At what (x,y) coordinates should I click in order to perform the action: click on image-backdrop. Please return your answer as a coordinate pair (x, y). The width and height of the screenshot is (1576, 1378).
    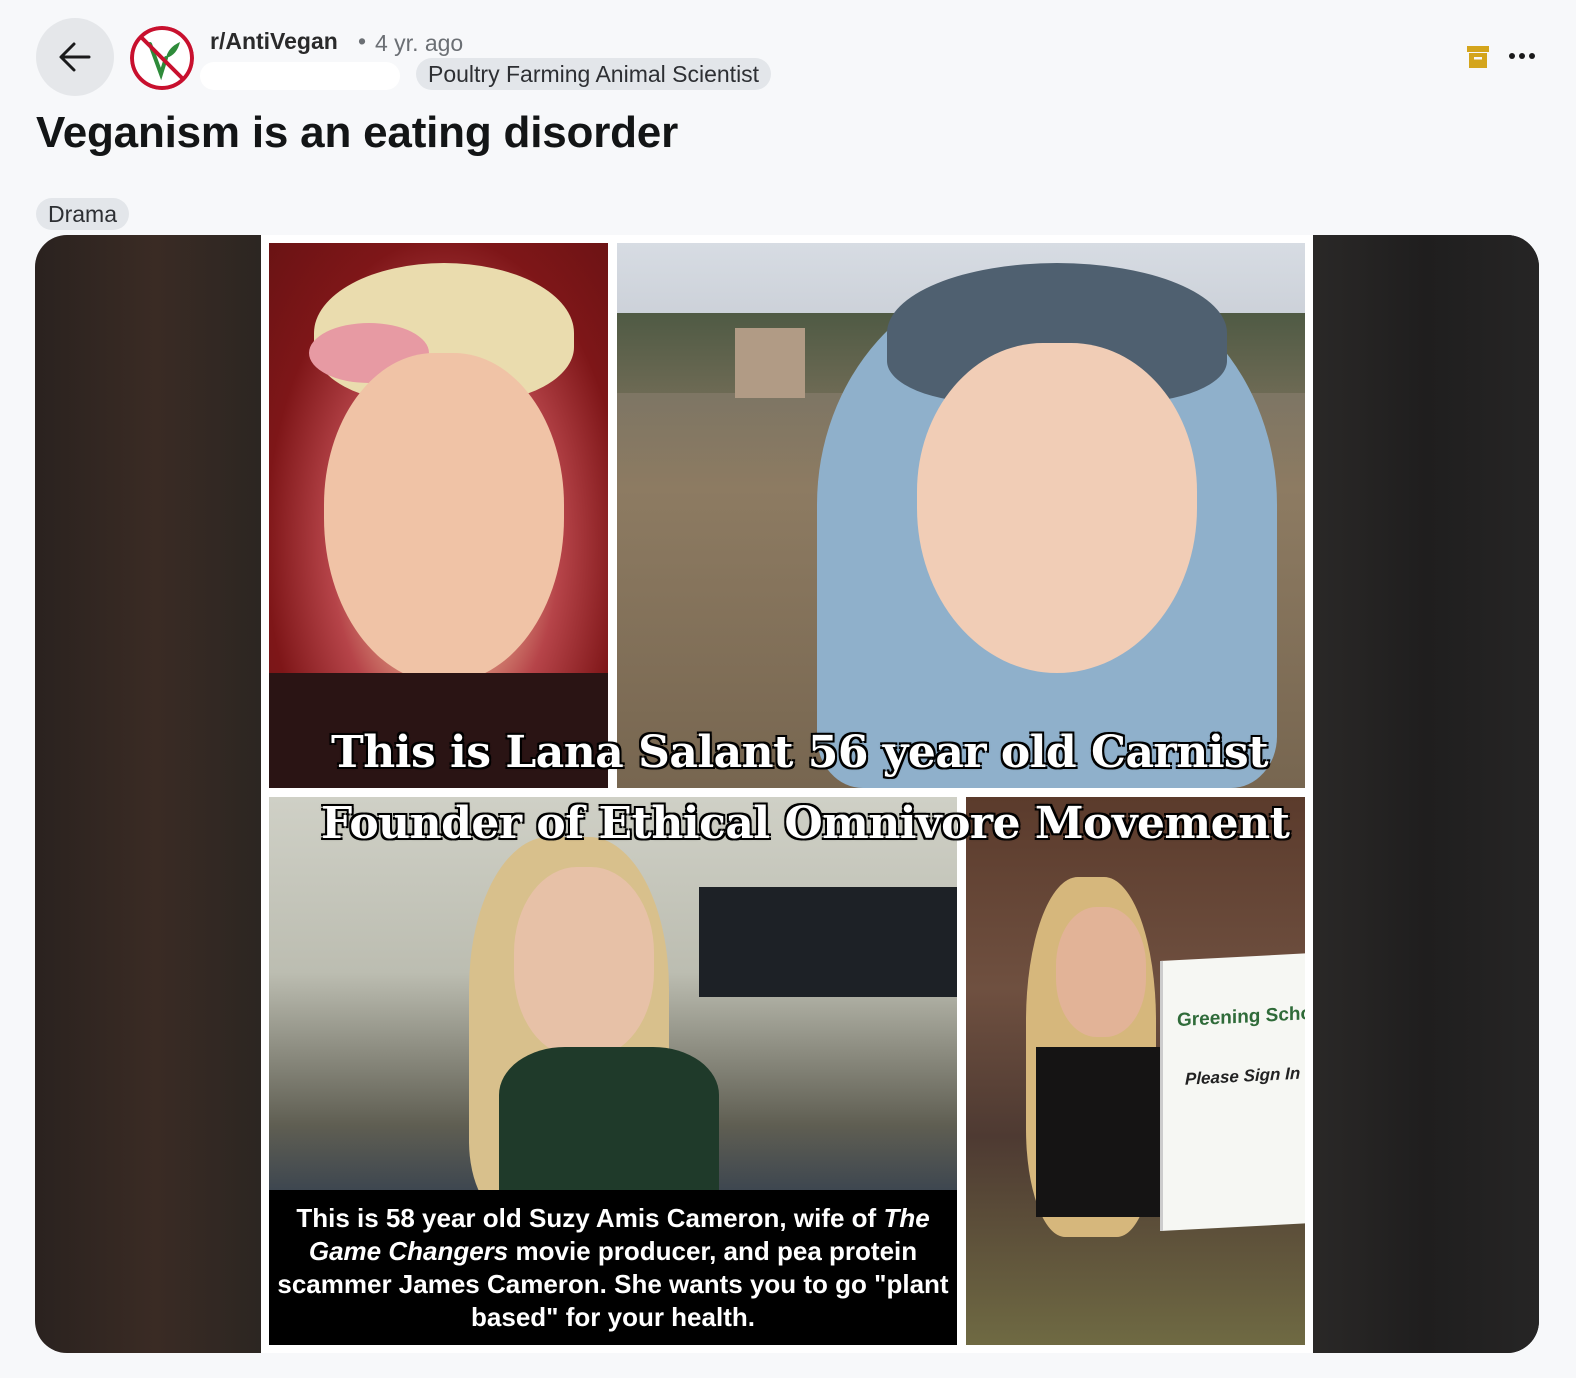
    Looking at the image, I should click on (1426, 794).